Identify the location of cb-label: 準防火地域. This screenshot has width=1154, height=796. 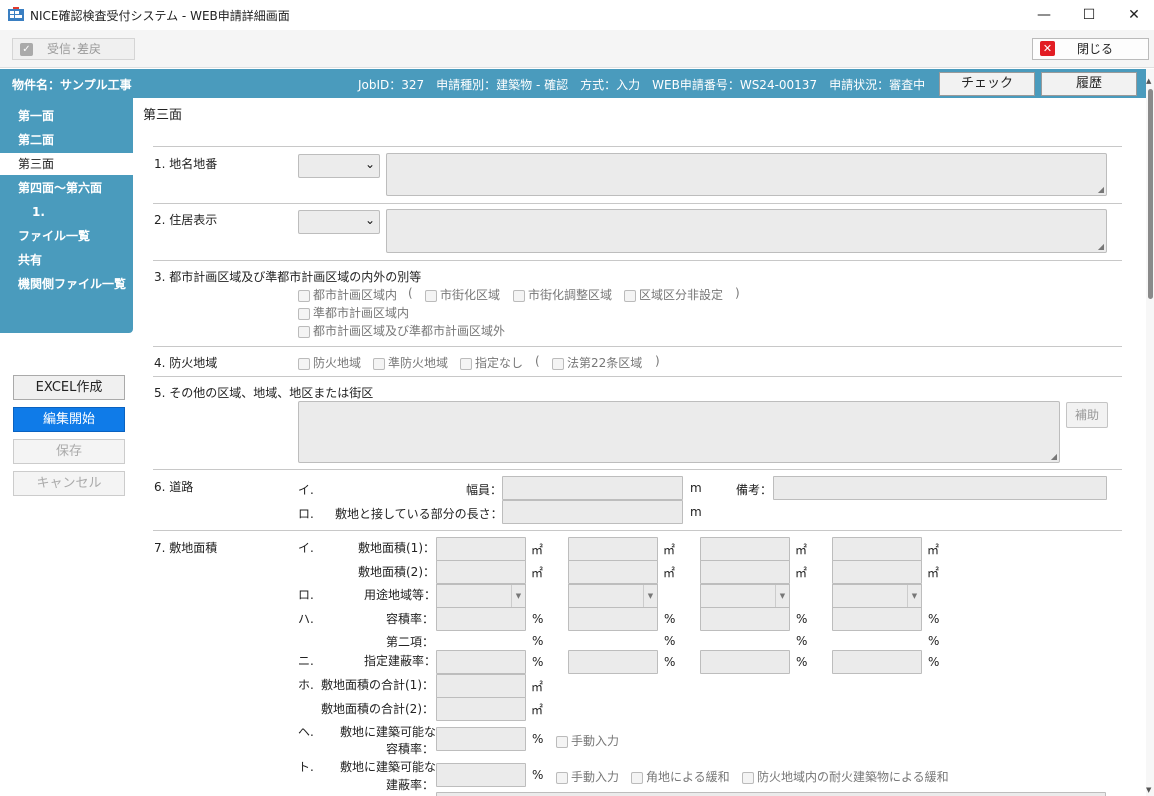
(418, 363).